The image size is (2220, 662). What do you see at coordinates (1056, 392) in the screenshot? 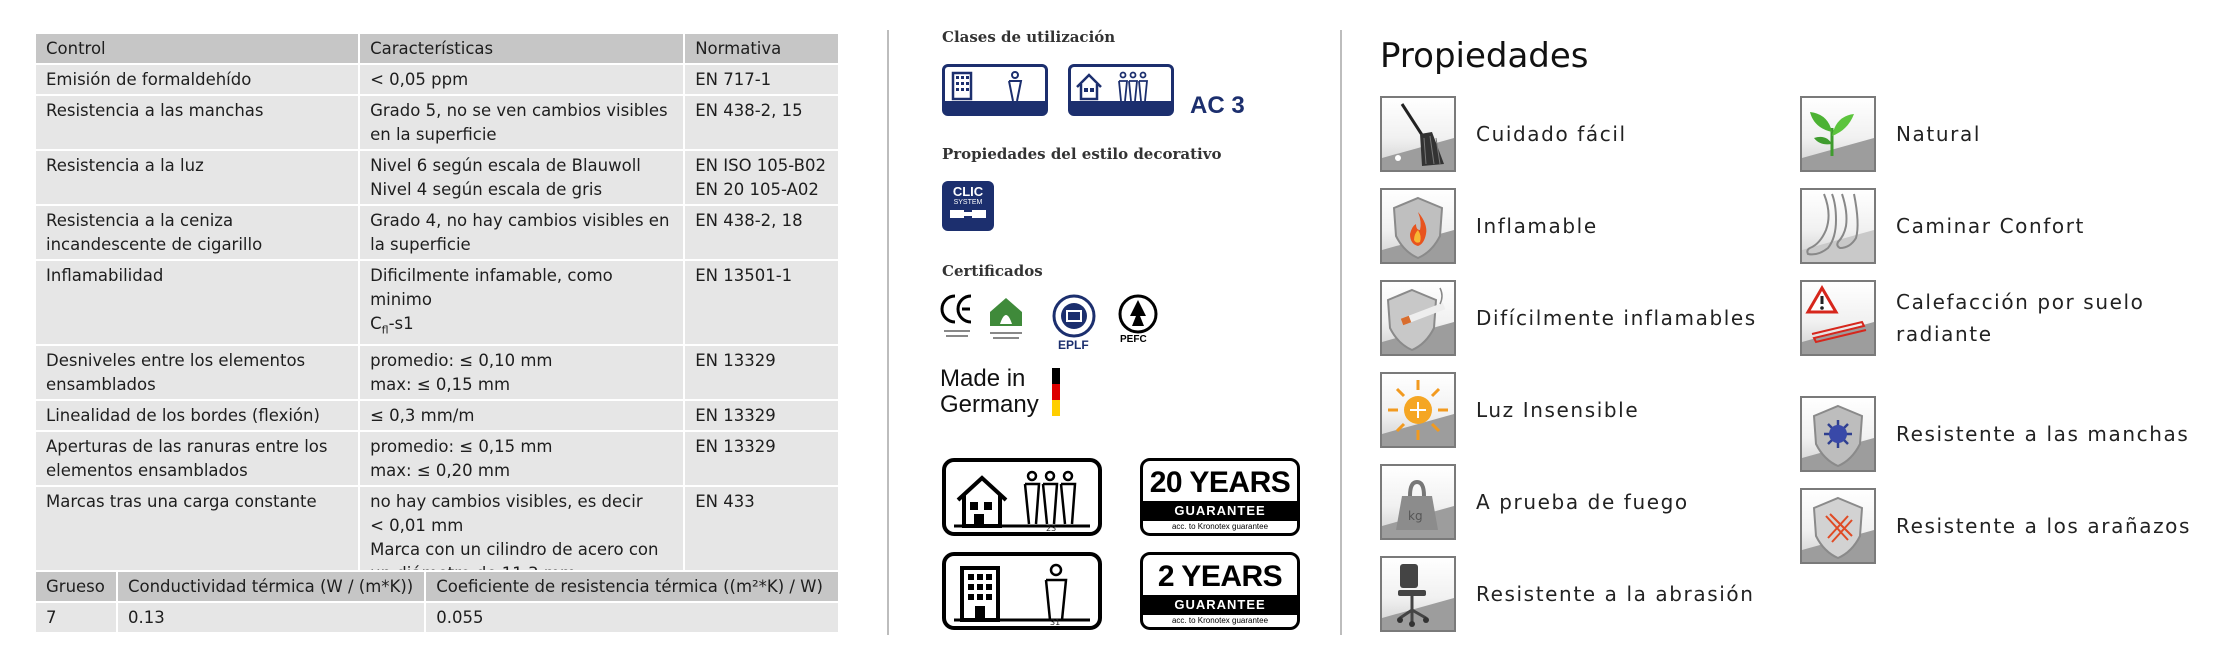
I see `german-flag-icon` at bounding box center [1056, 392].